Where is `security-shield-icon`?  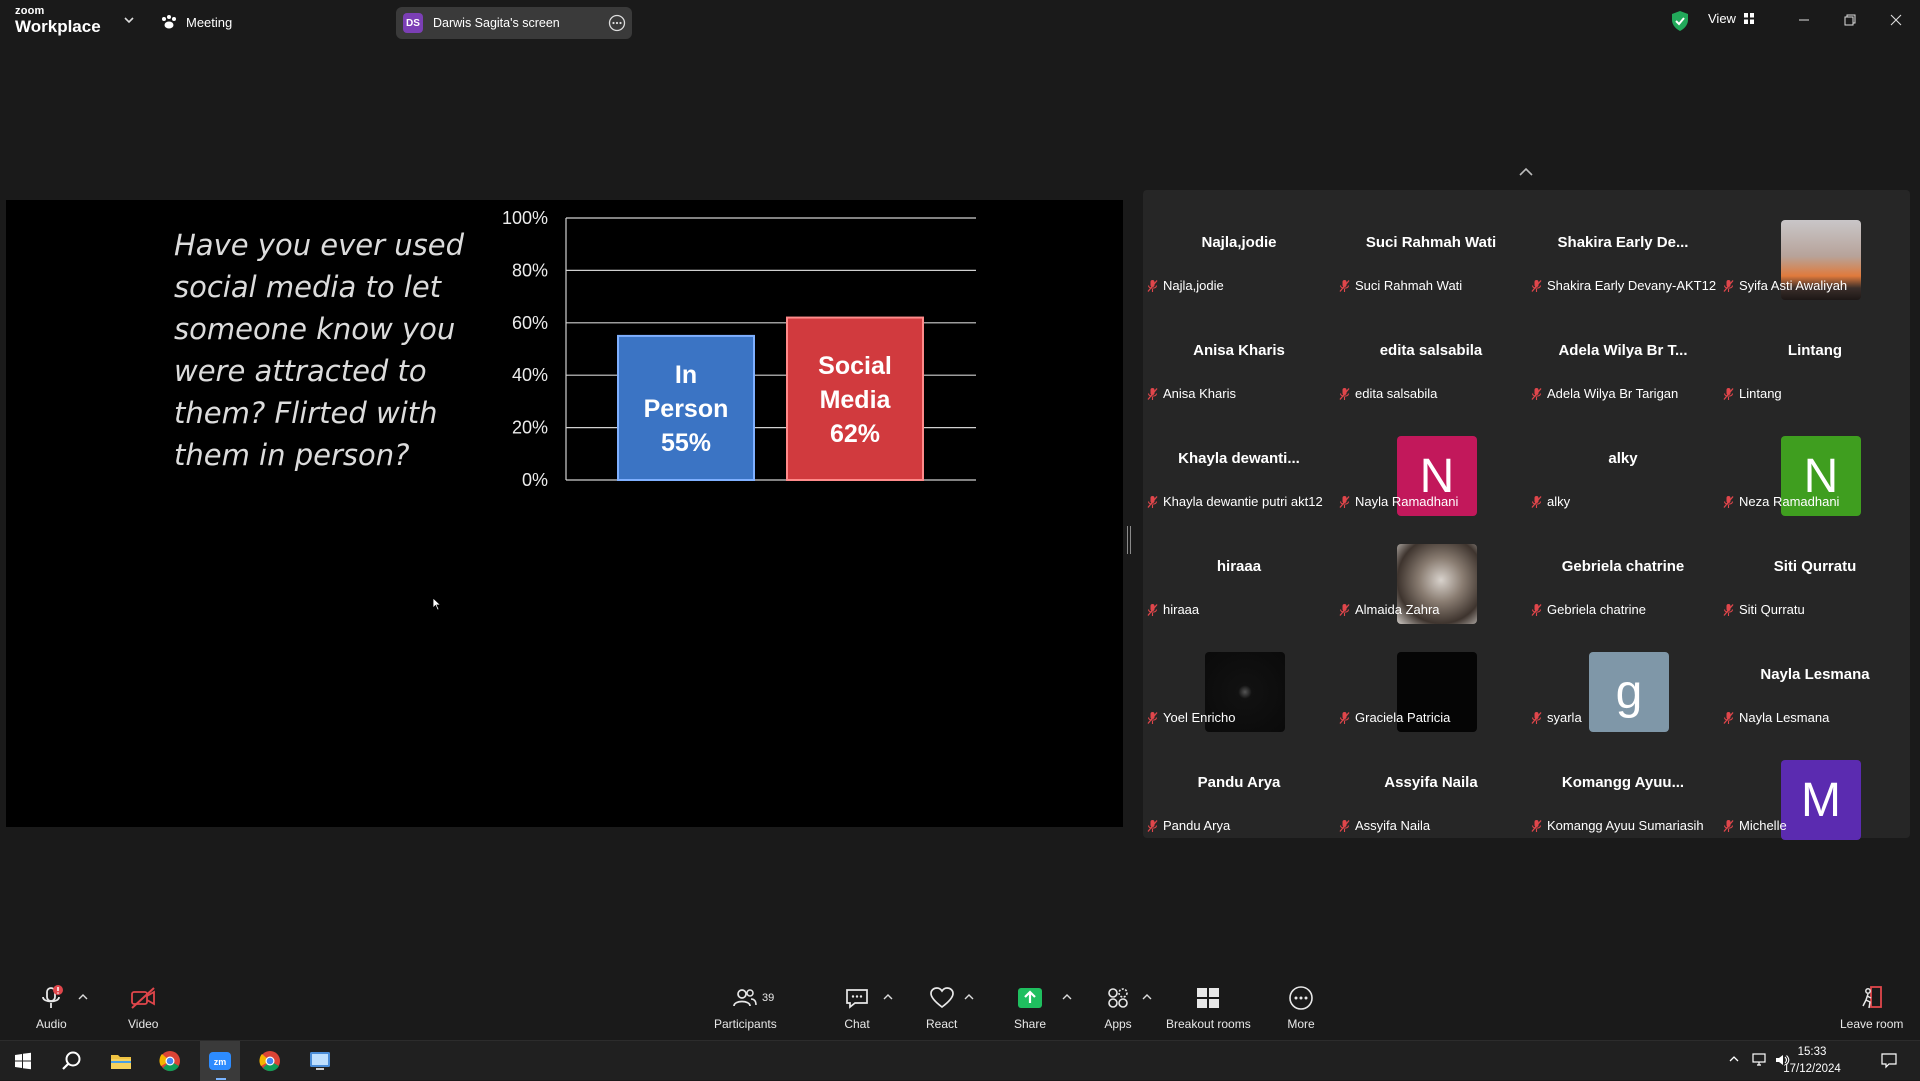
security-shield-icon is located at coordinates (1680, 21).